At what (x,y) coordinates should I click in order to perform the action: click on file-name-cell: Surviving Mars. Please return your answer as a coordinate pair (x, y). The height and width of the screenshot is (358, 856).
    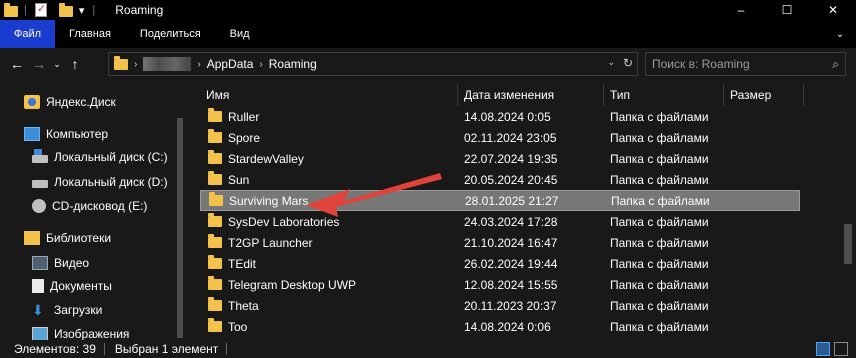
    Looking at the image, I should click on (330, 200).